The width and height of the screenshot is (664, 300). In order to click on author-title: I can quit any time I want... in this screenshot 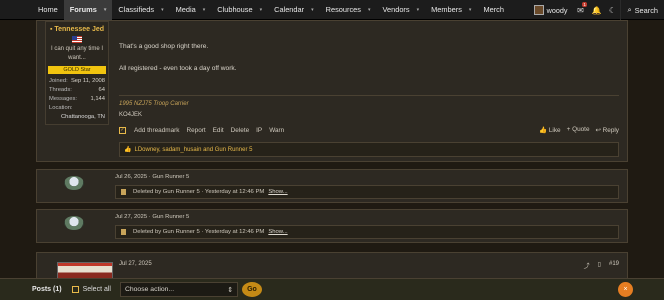, I will do `click(77, 53)`.